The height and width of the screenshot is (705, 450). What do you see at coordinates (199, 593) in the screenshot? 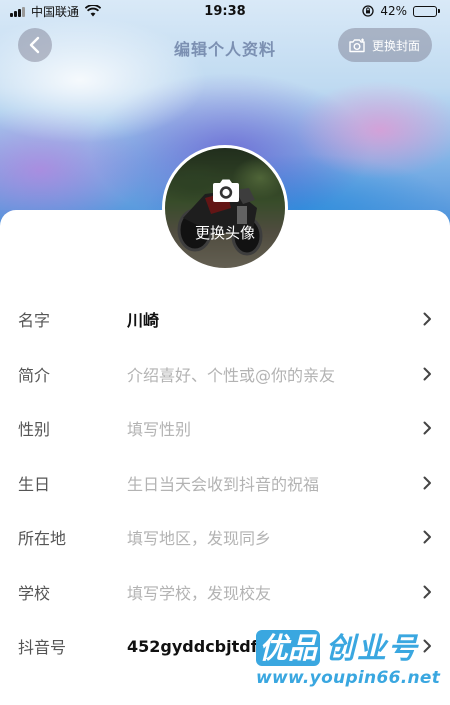
I see `row-value: 填写学校，发现校友` at bounding box center [199, 593].